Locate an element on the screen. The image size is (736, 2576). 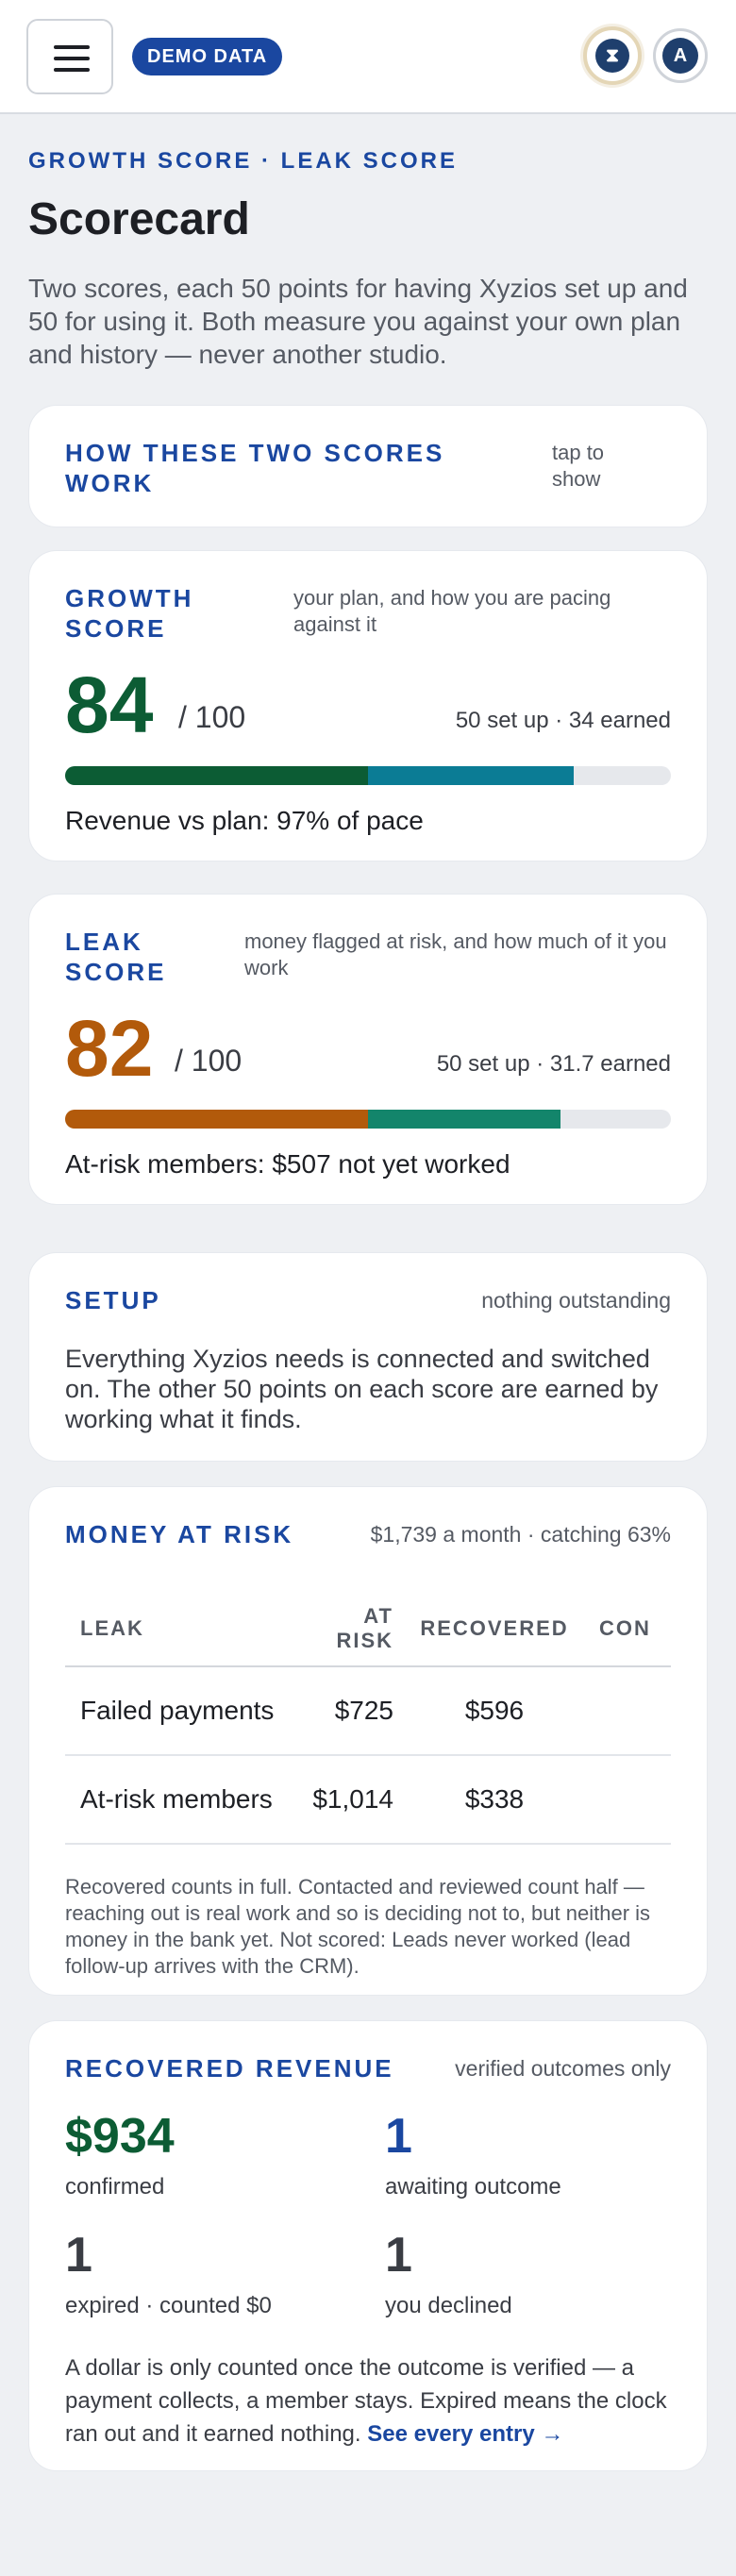
stat-expired-value: 1 is located at coordinates (78, 2255).